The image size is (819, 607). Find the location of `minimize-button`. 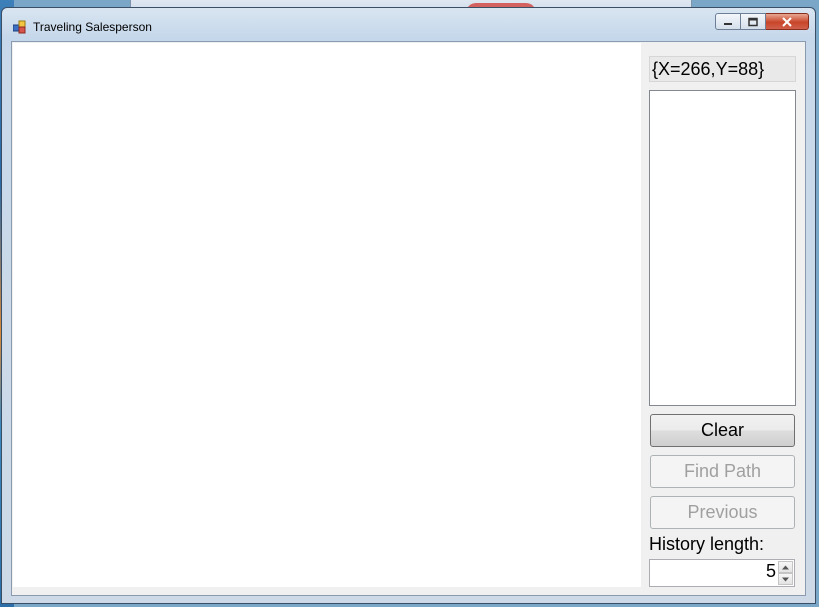

minimize-button is located at coordinates (728, 21).